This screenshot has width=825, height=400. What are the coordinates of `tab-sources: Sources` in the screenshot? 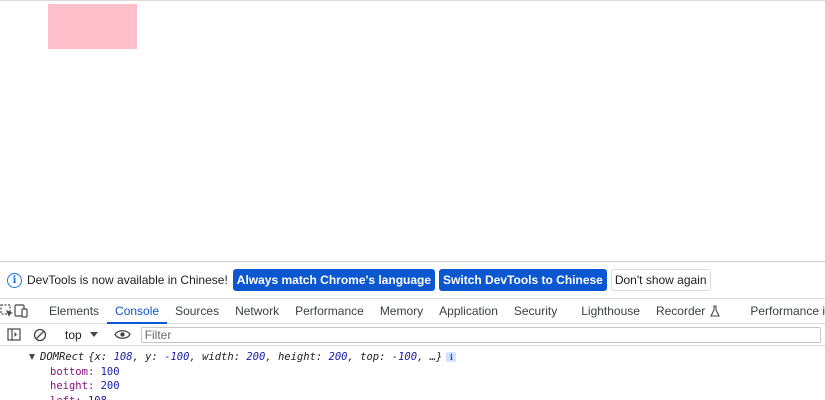 It's located at (197, 311).